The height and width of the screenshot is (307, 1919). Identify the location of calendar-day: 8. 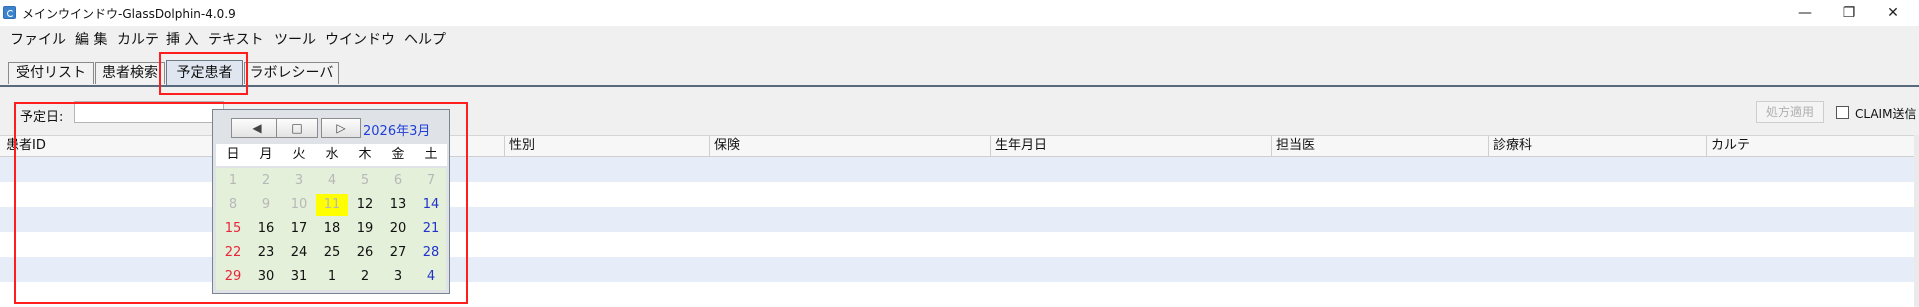
(233, 205).